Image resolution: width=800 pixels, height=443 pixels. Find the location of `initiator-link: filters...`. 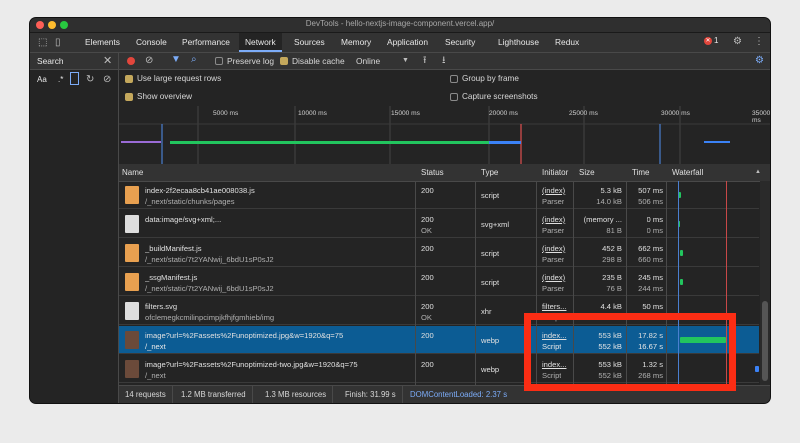

initiator-link: filters... is located at coordinates (558, 306).